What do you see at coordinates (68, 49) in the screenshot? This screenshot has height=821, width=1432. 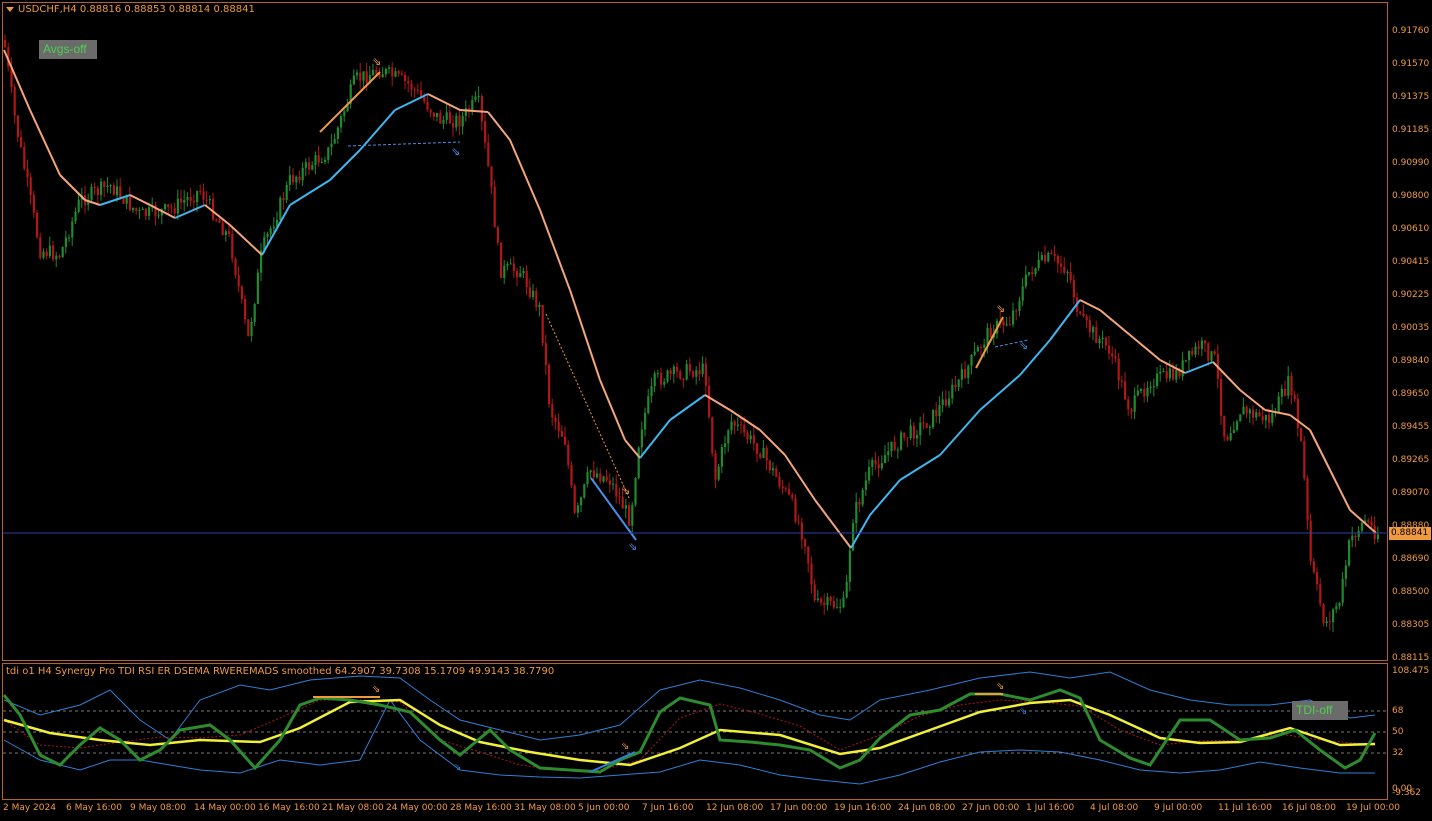 I see `avgs-off-button: Avgs-off` at bounding box center [68, 49].